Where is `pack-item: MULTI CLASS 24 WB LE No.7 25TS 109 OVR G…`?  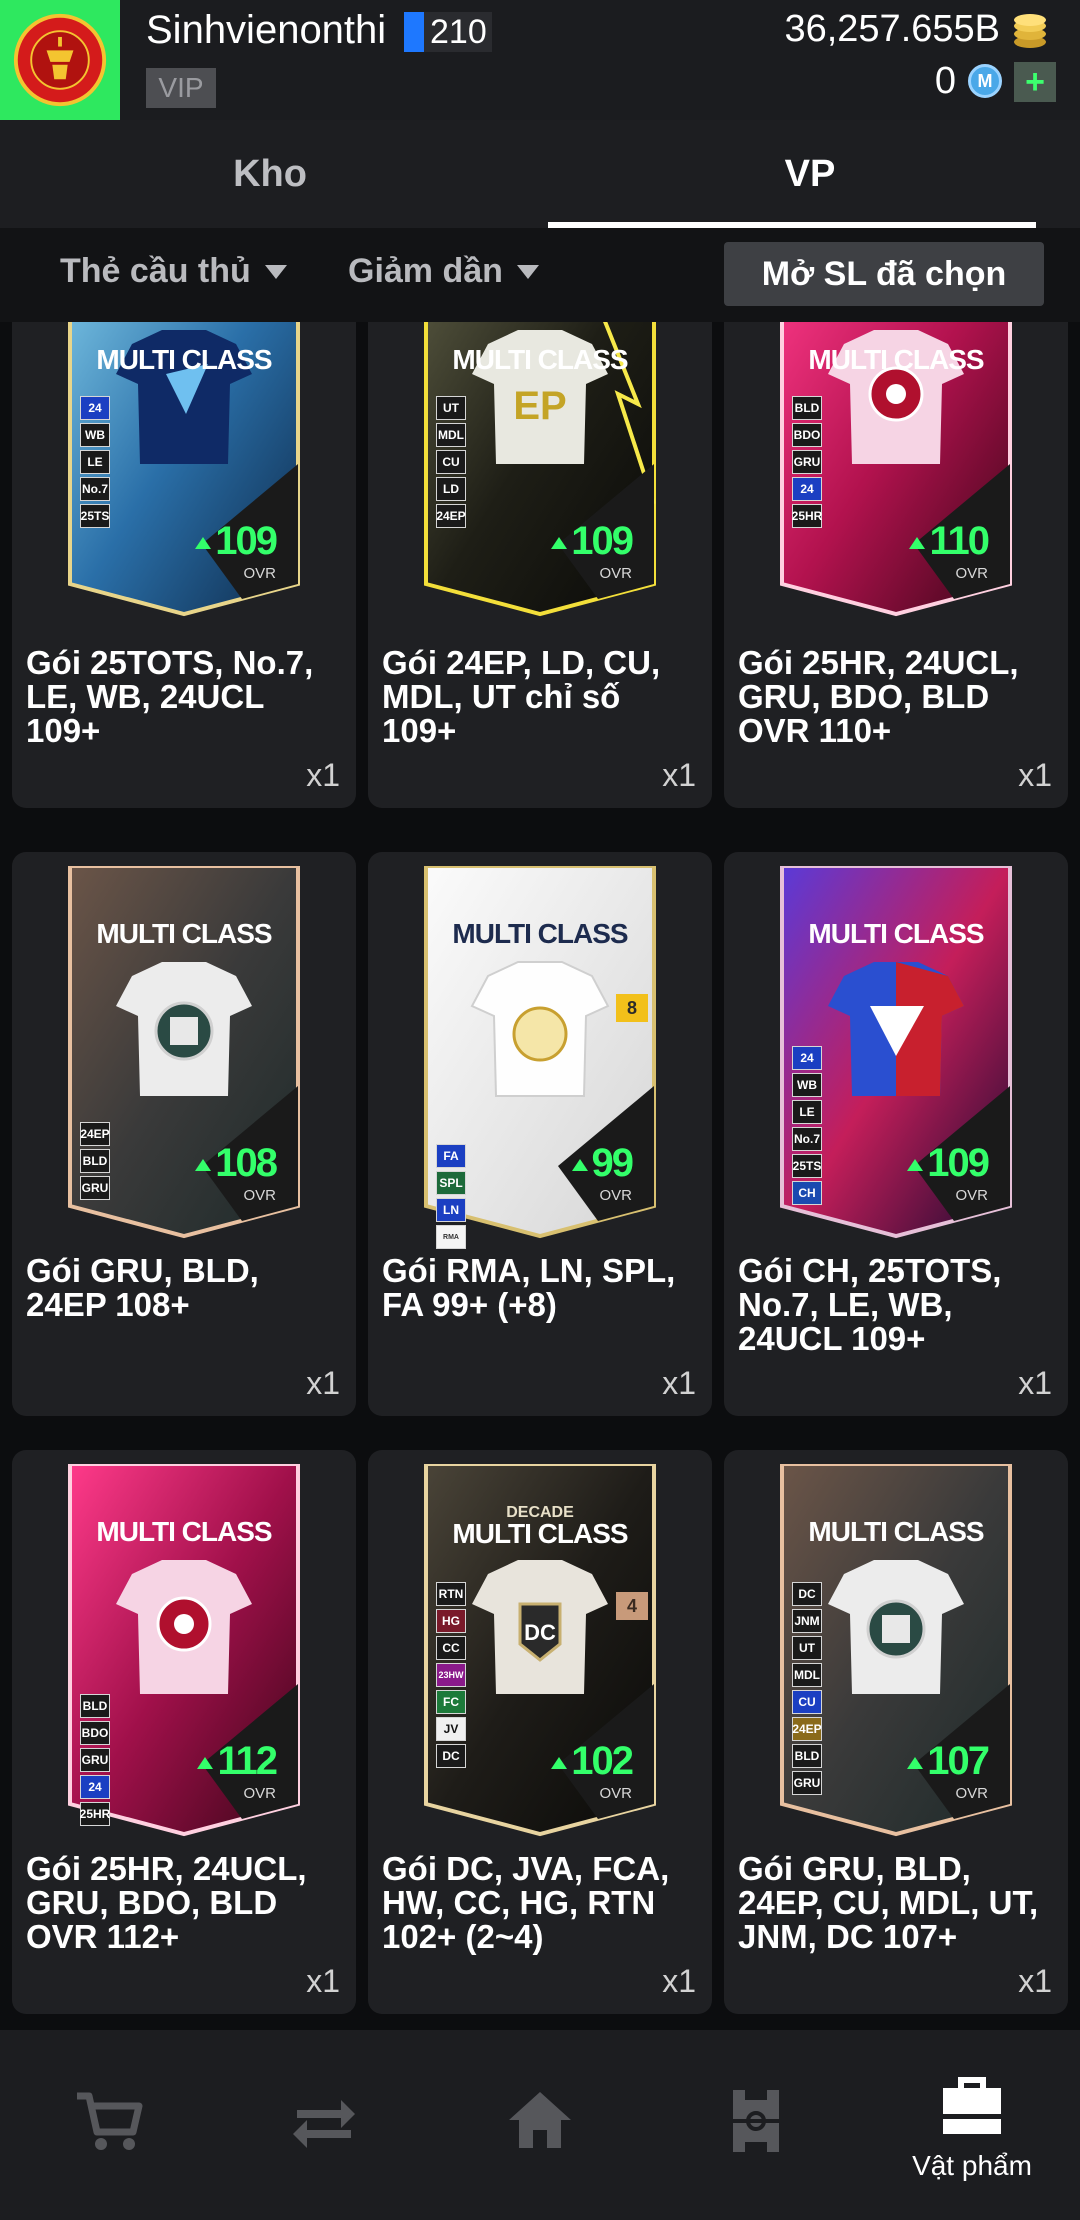 pack-item: MULTI CLASS 24 WB LE No.7 25TS 109 OVR G… is located at coordinates (184, 565).